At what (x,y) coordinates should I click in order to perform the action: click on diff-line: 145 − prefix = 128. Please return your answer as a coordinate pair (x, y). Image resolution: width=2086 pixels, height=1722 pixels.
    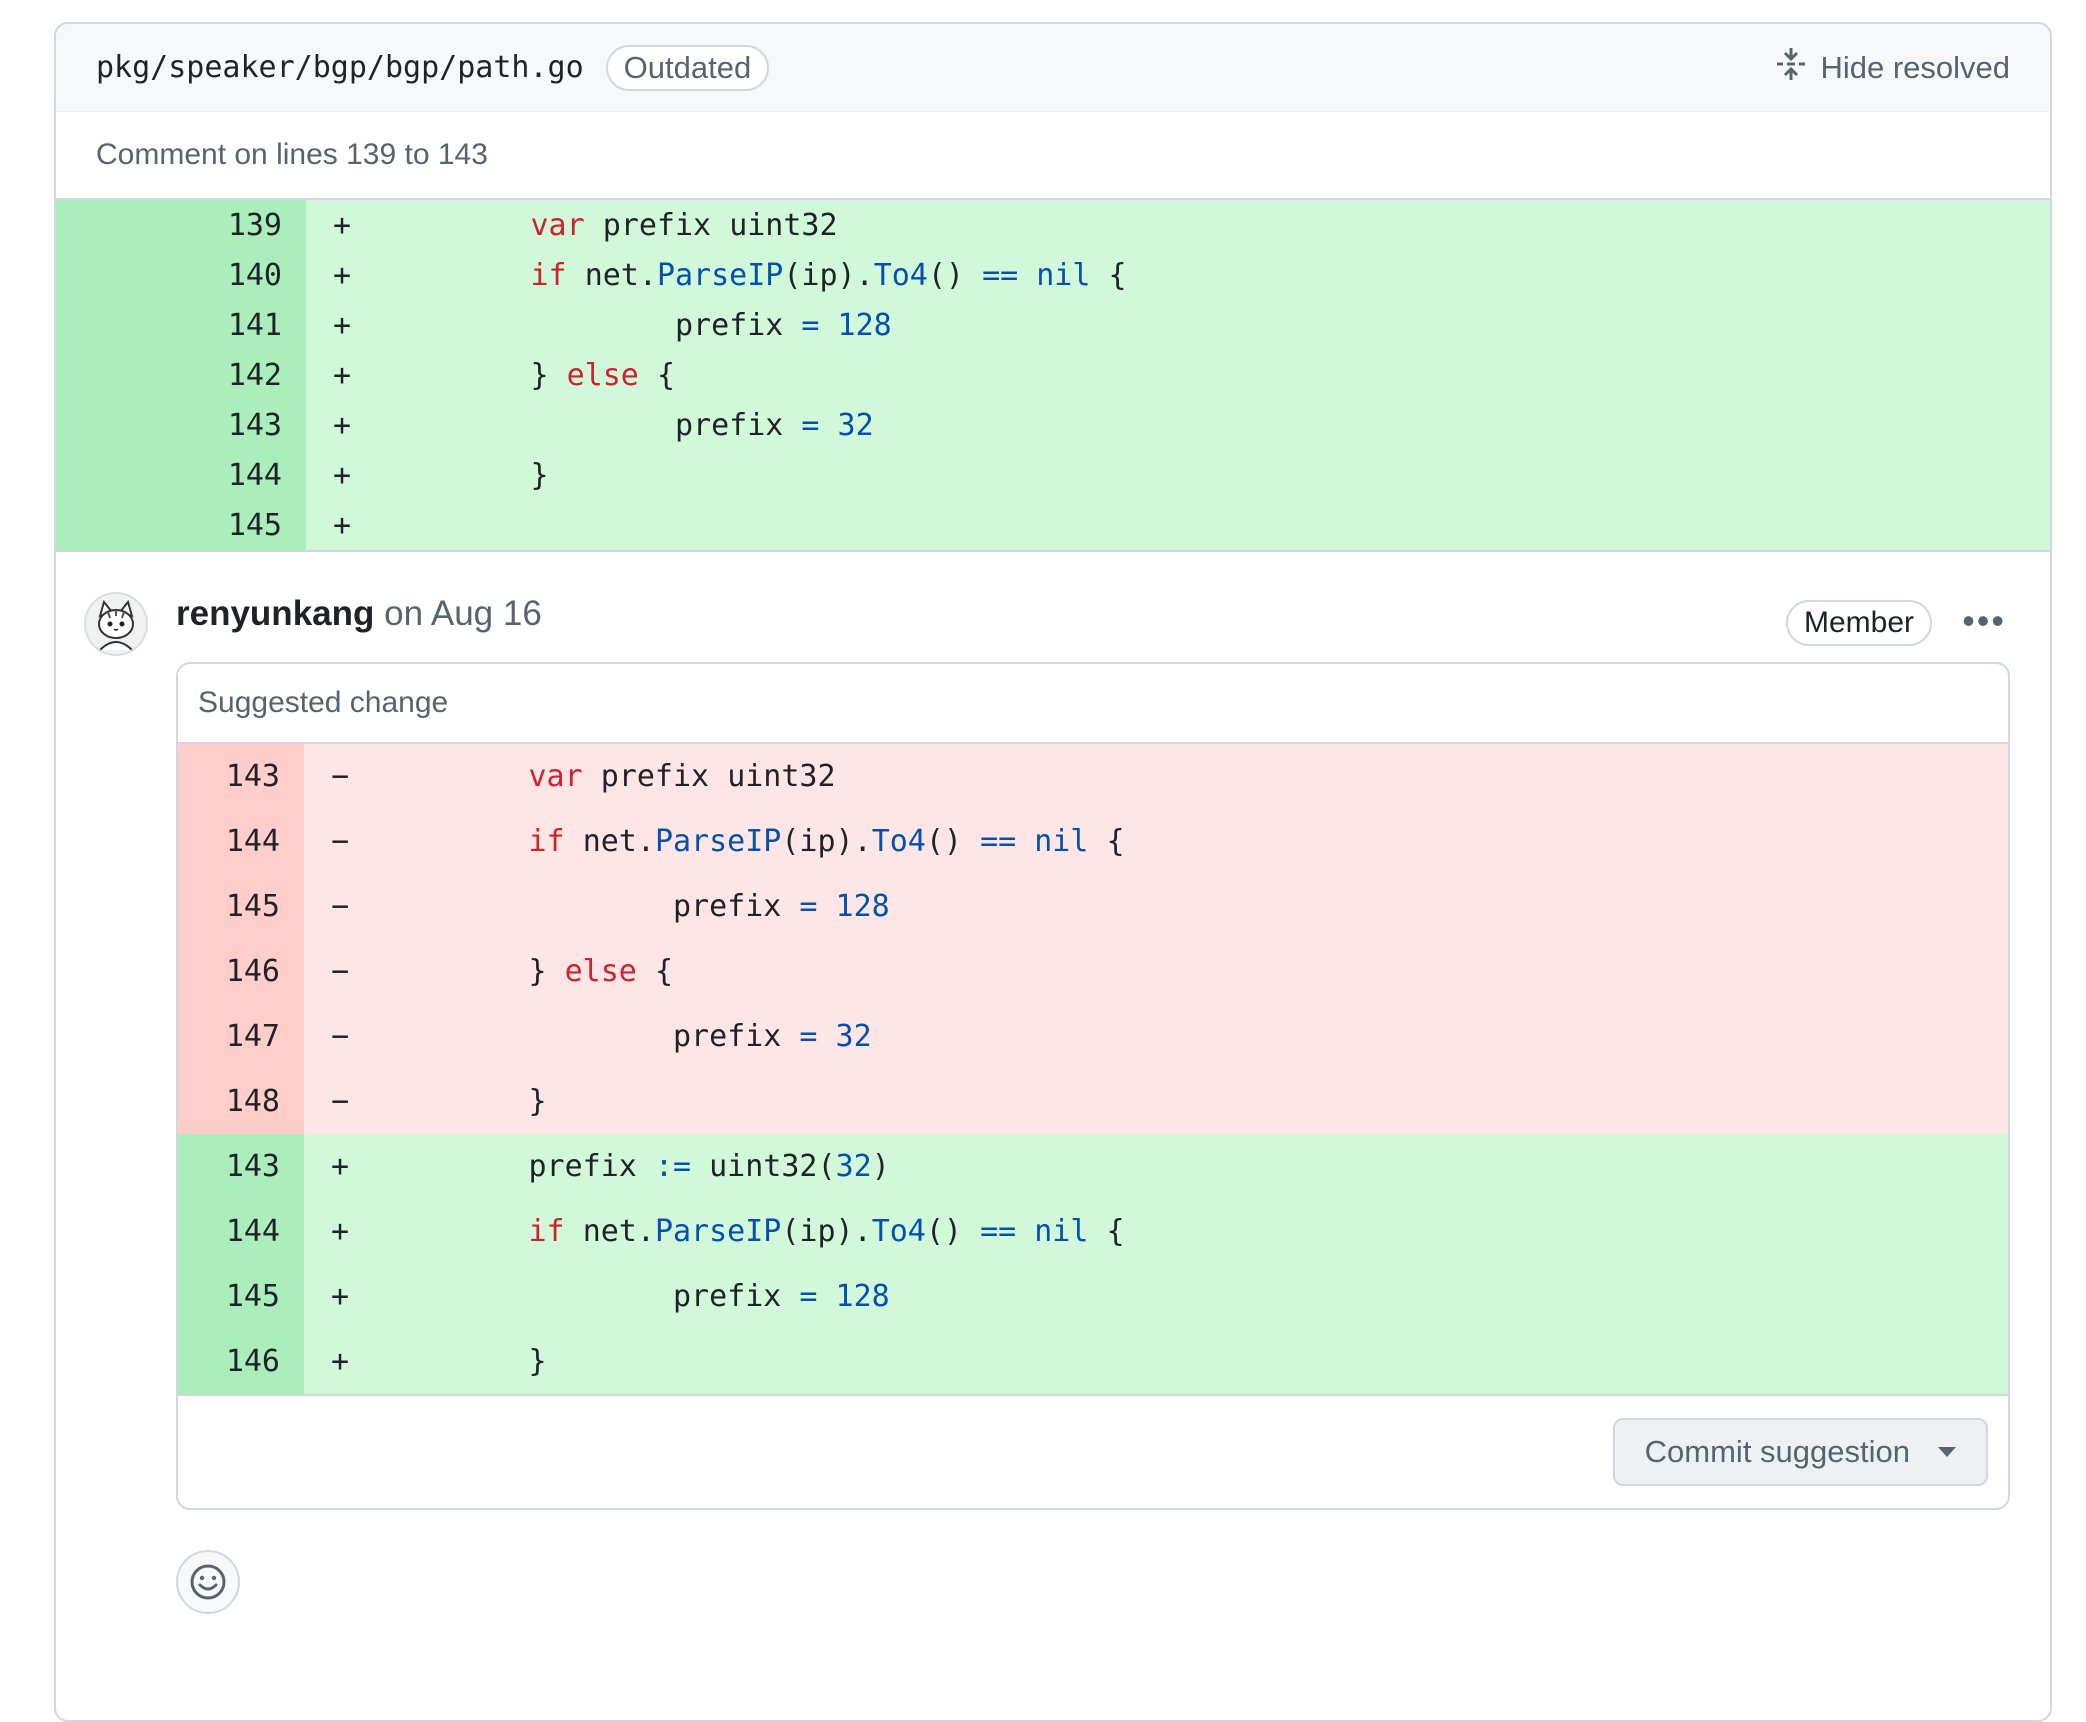
    Looking at the image, I should click on (1093, 906).